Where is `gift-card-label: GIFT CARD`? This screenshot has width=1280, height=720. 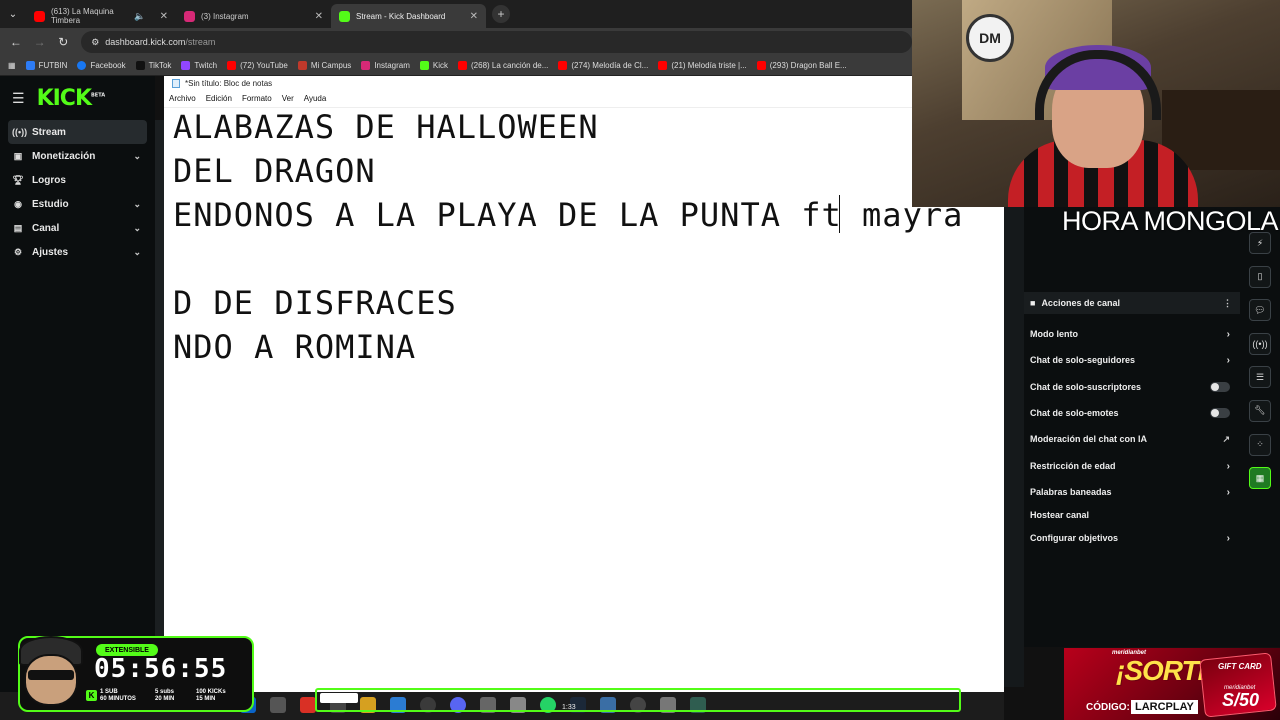
gift-card-label: GIFT CARD is located at coordinates (1240, 666).